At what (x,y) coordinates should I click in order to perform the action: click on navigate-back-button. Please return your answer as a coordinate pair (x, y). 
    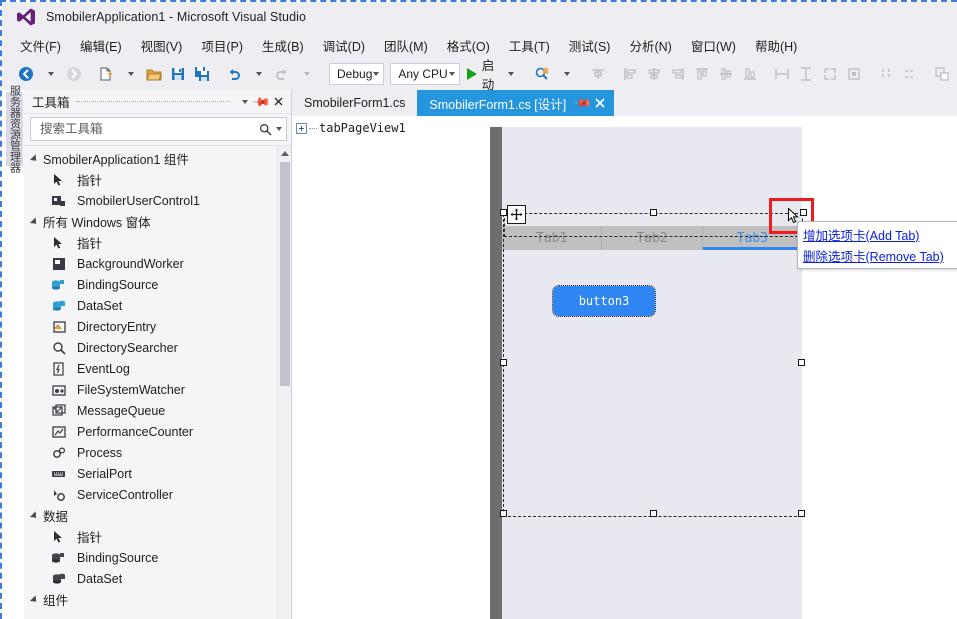
    Looking at the image, I should click on (26, 74).